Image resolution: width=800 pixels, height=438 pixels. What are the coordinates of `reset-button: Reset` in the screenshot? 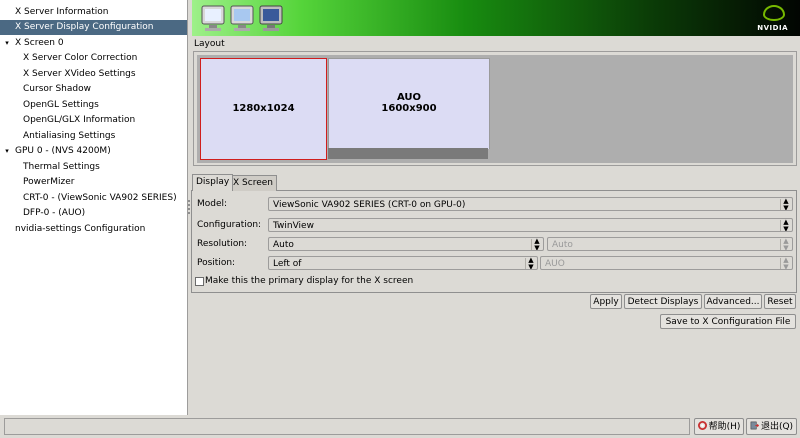 It's located at (780, 301).